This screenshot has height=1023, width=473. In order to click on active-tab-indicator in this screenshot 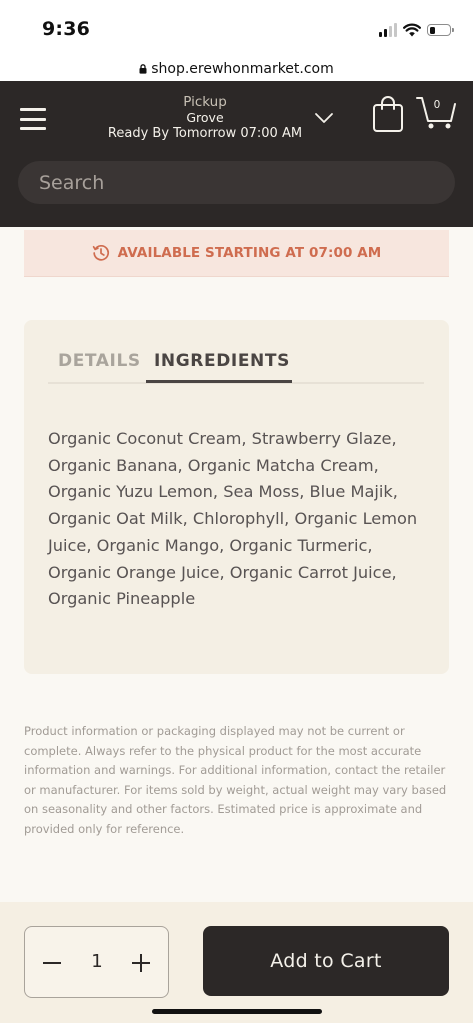, I will do `click(219, 381)`.